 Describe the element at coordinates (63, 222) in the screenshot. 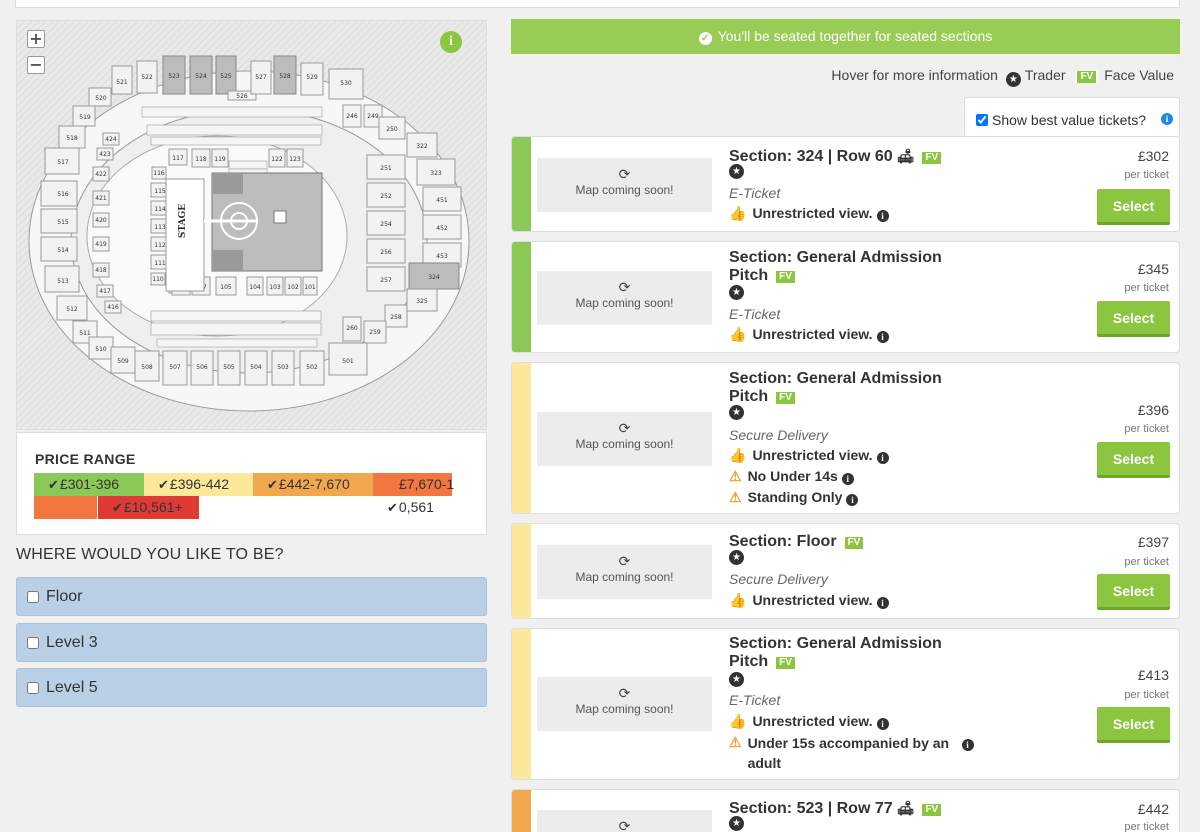

I see `section-515-label: 515` at that location.